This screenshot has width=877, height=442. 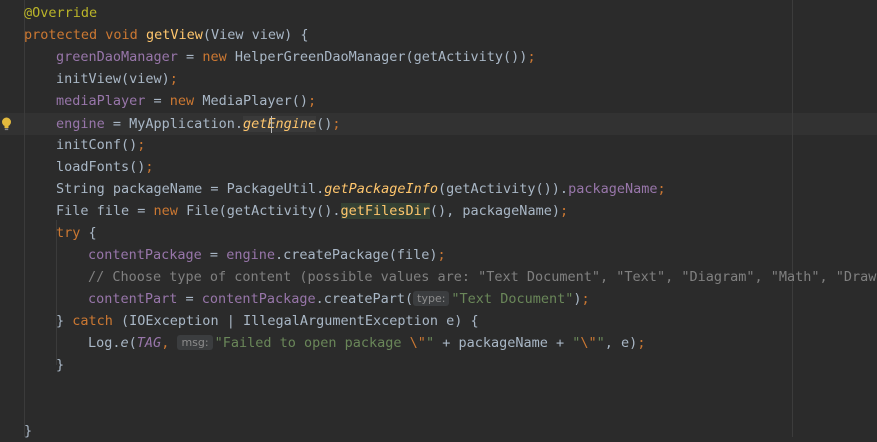 I want to click on static-method-call: getPackageInfo, so click(x=381, y=189).